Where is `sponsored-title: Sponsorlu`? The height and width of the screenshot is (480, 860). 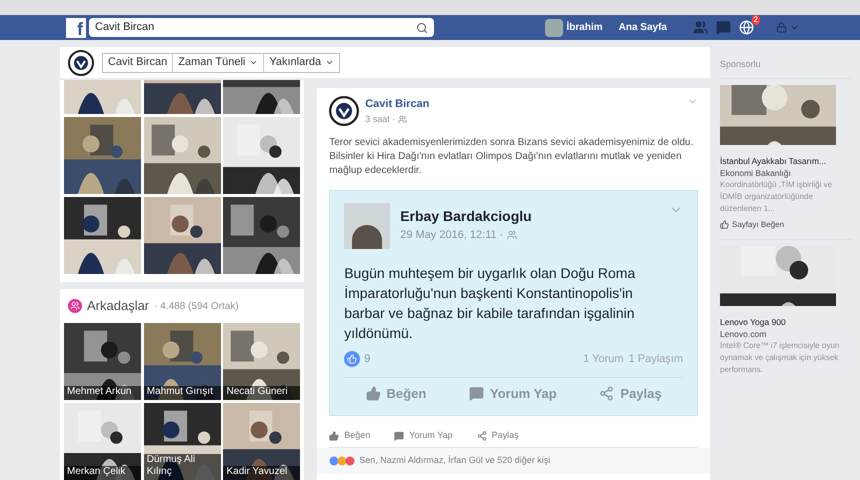
sponsored-title: Sponsorlu is located at coordinates (786, 68).